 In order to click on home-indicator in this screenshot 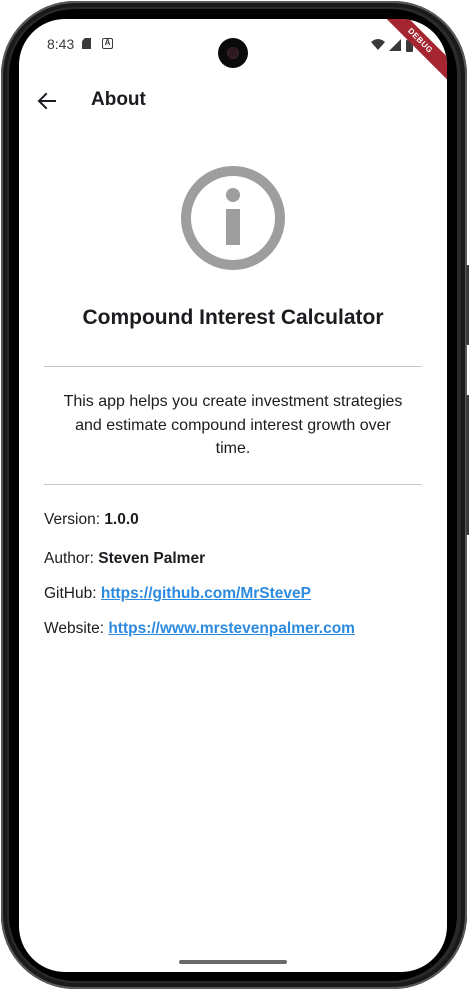, I will do `click(233, 962)`.